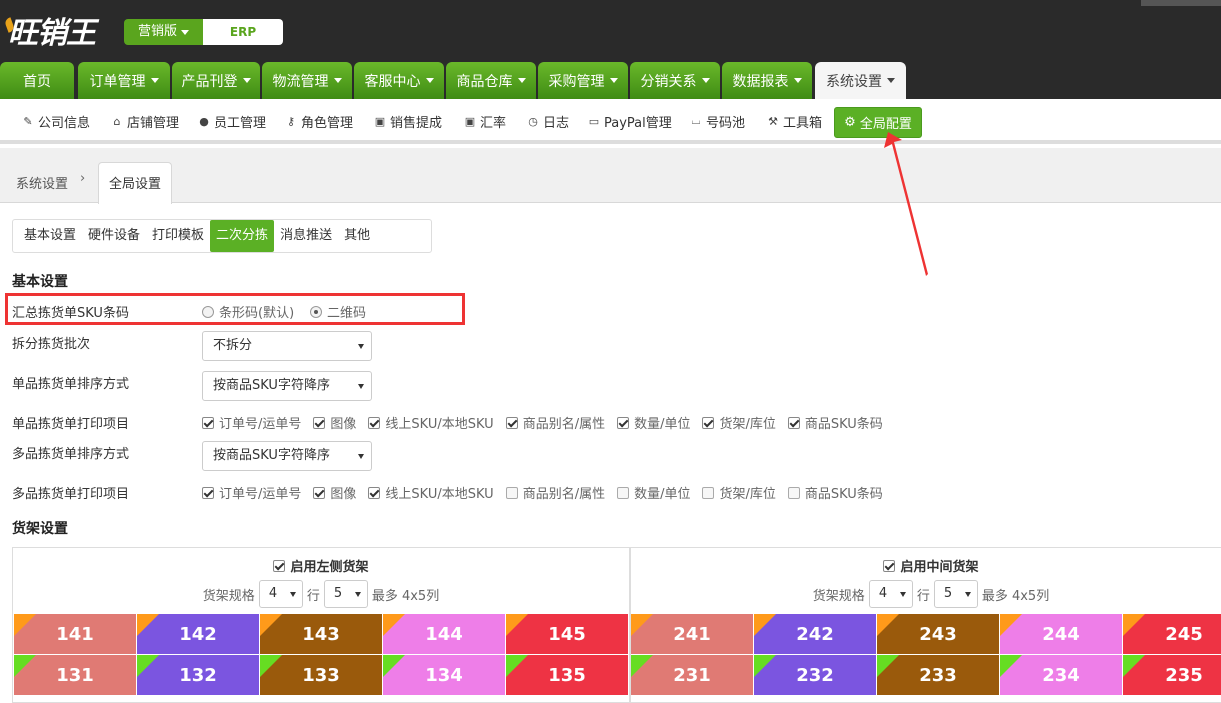 The image size is (1221, 703). I want to click on shelf-cell: 141, so click(75, 634).